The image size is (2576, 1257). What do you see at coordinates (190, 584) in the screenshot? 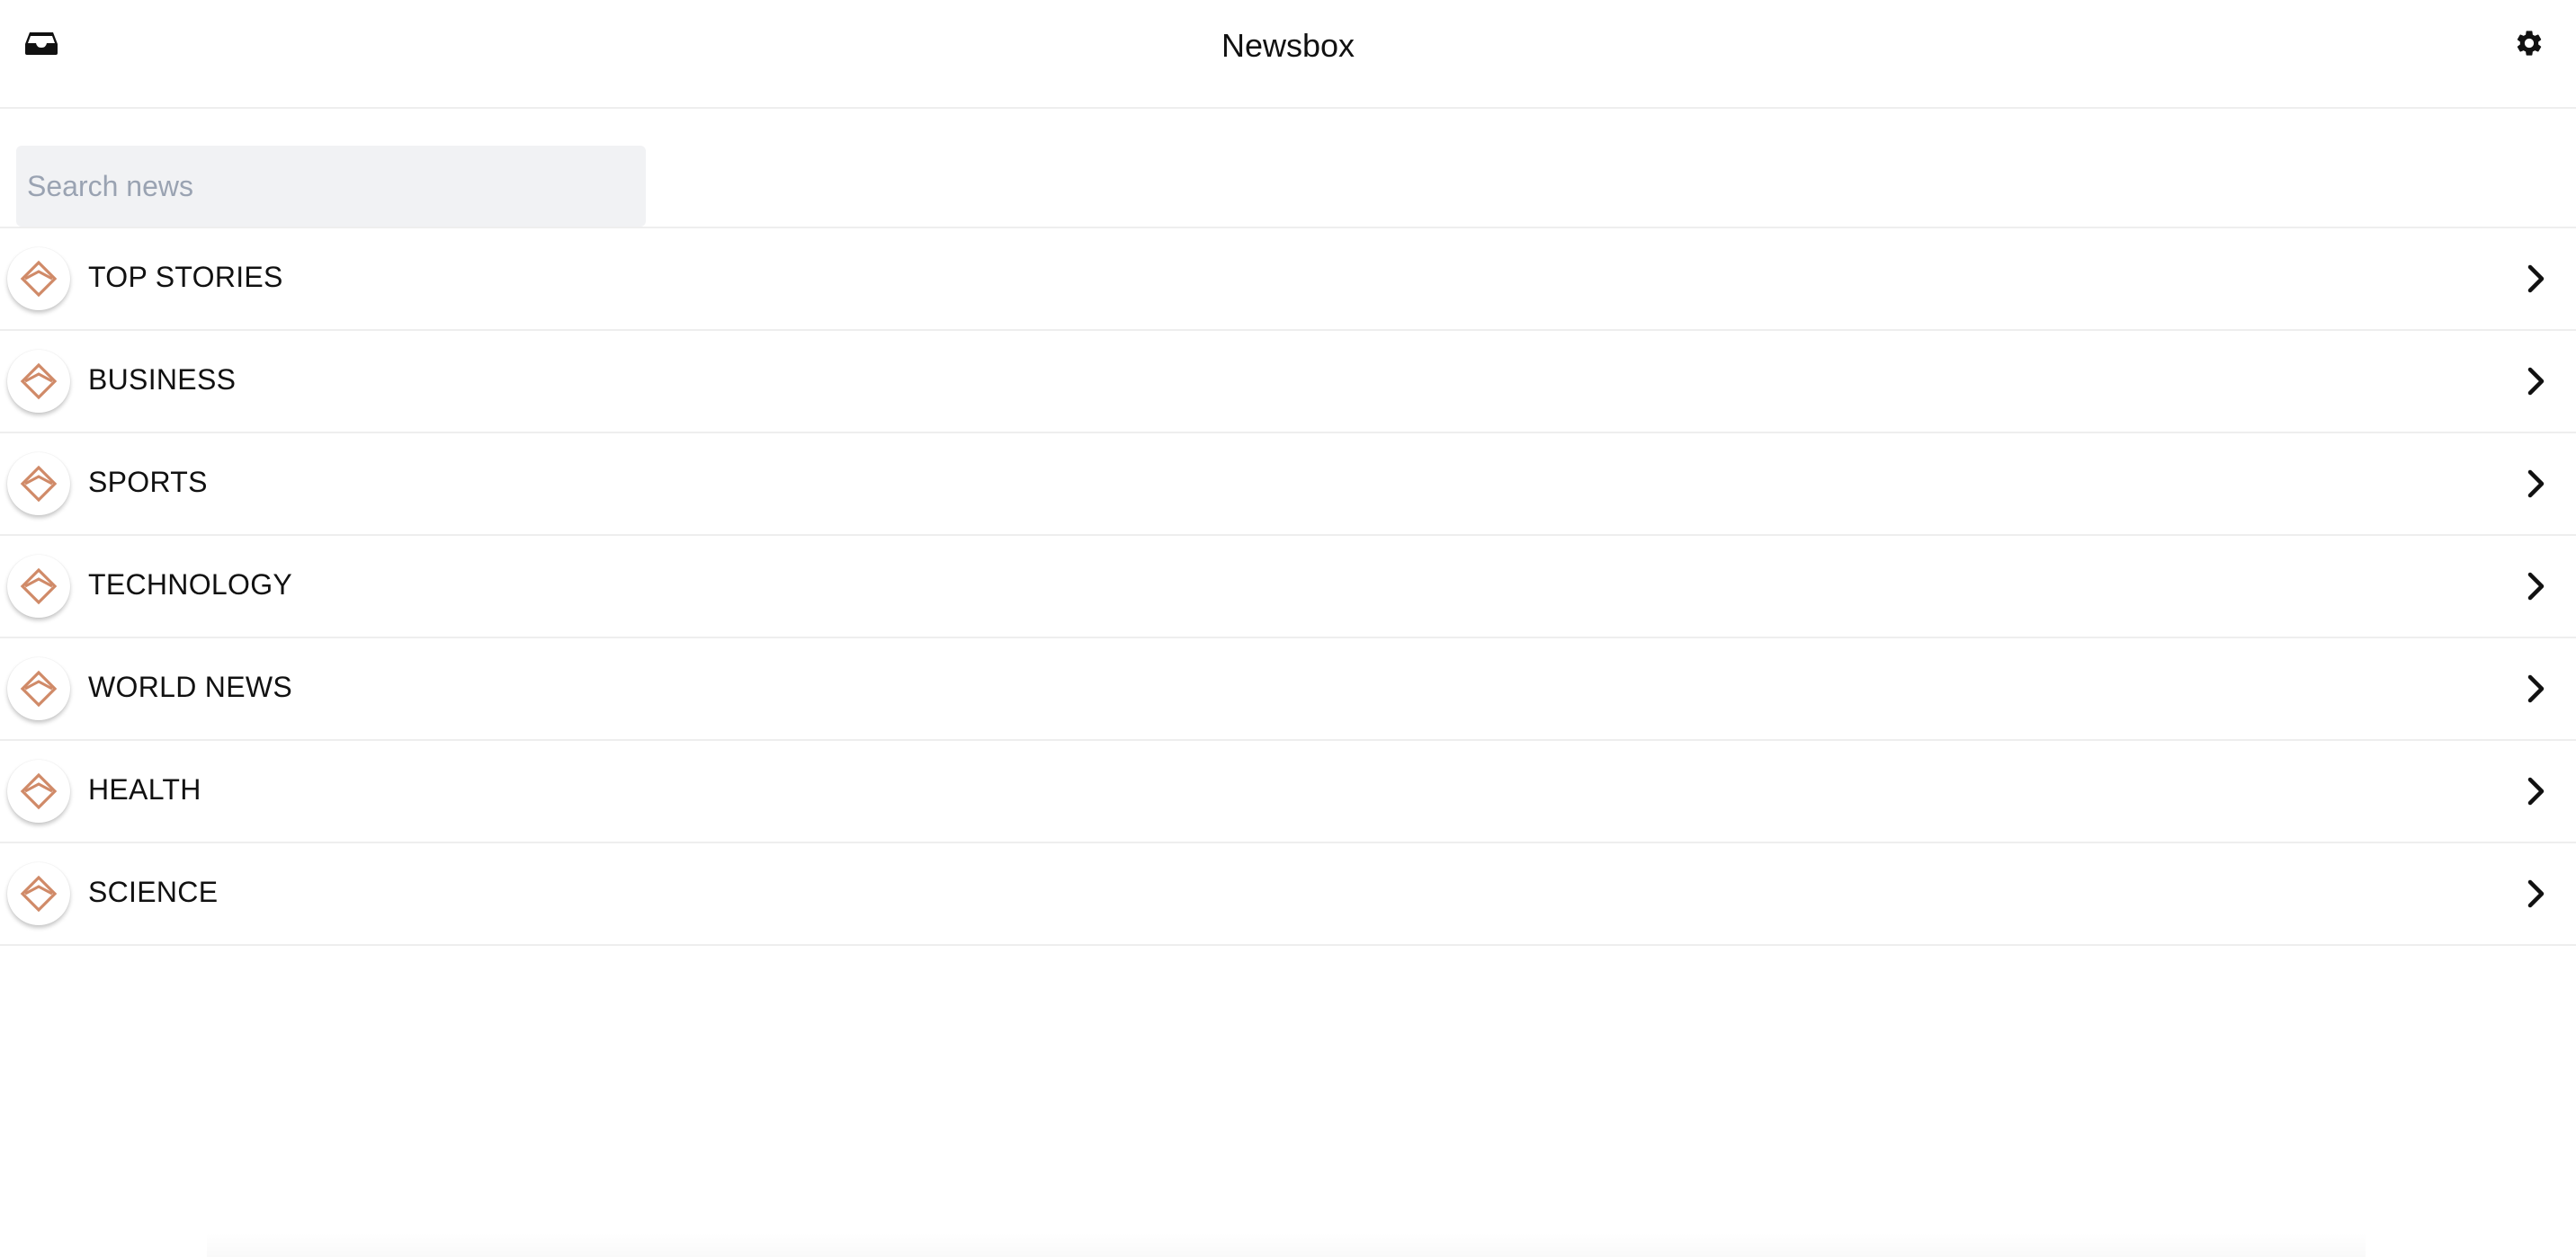
I see `category-label: TECHNOLOGY` at bounding box center [190, 584].